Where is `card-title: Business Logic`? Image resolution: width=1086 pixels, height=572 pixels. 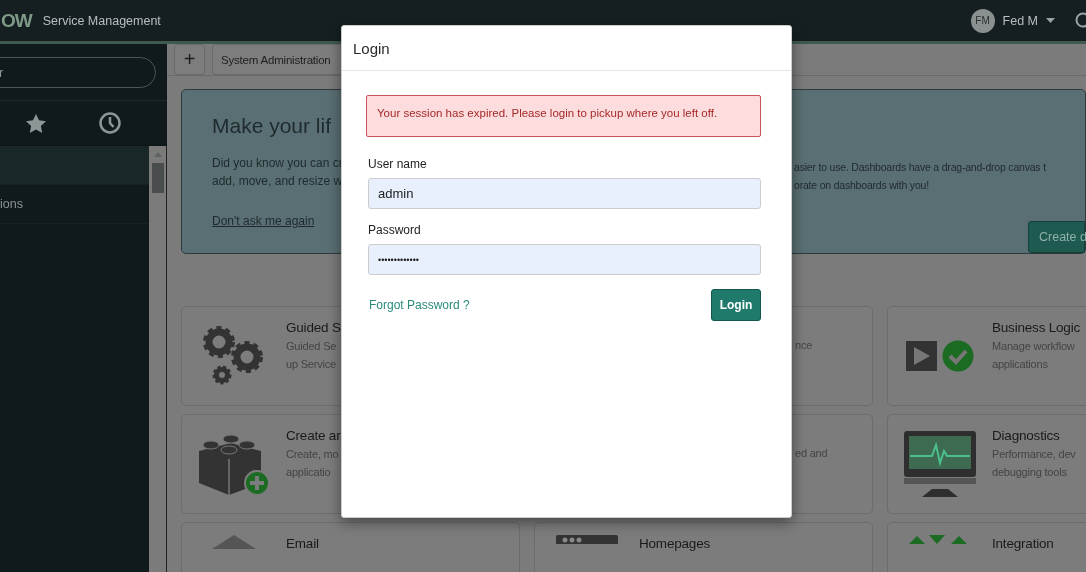 card-title: Business Logic is located at coordinates (1036, 328).